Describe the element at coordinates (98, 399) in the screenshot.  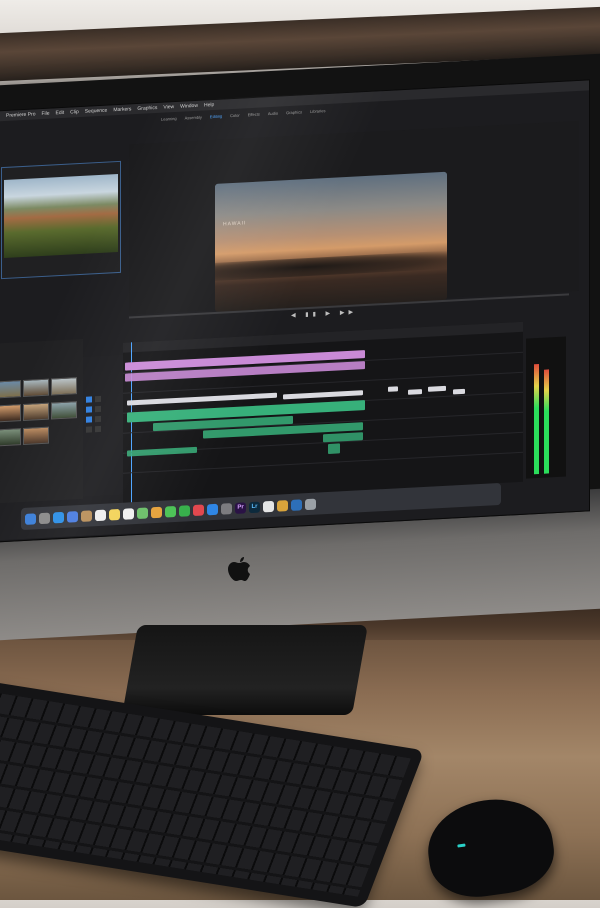
I see `track-select-tool-icon` at that location.